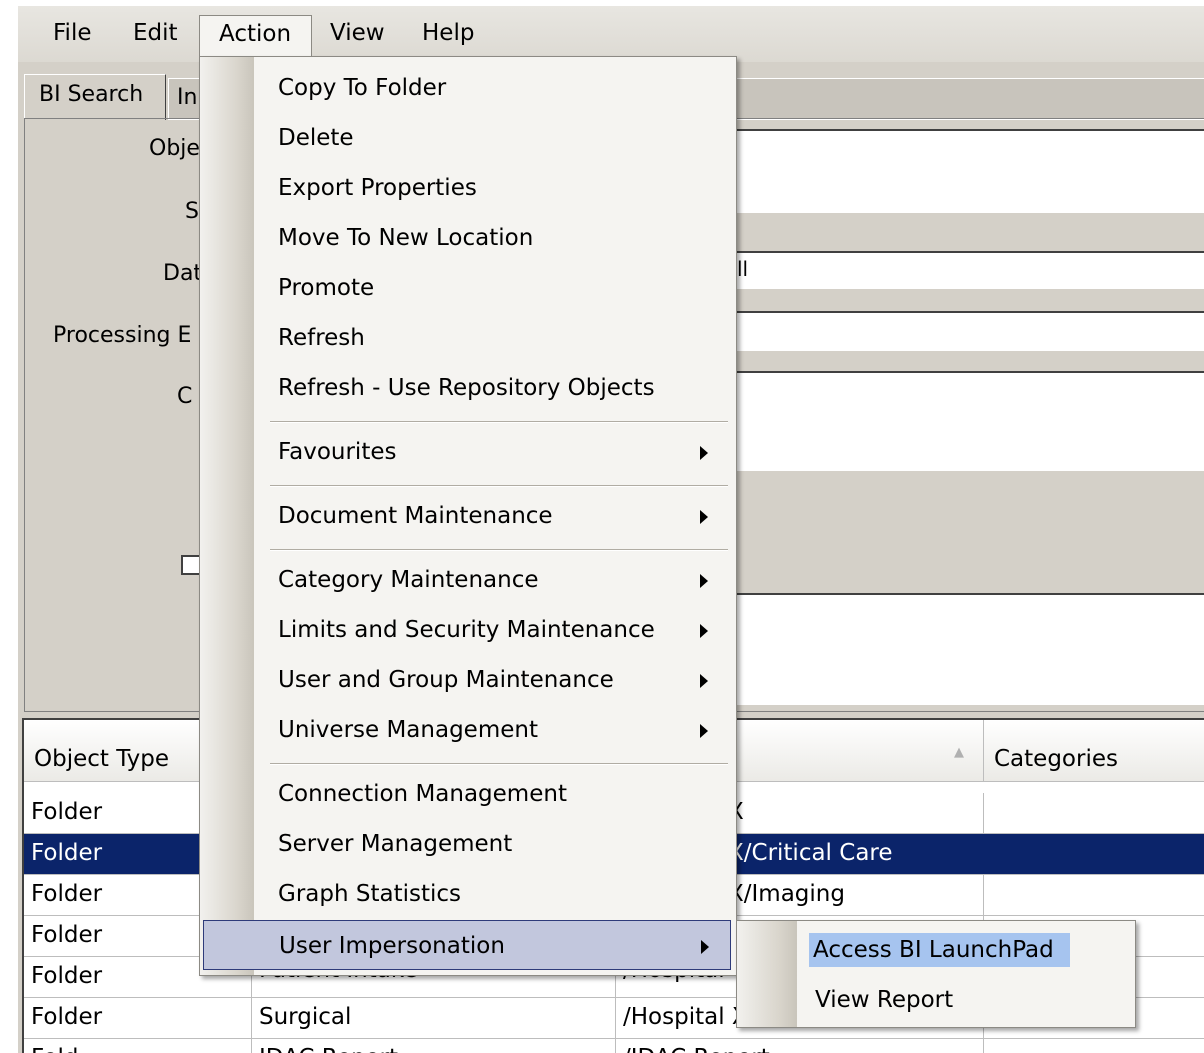  I want to click on option-checkbox, so click(191, 565).